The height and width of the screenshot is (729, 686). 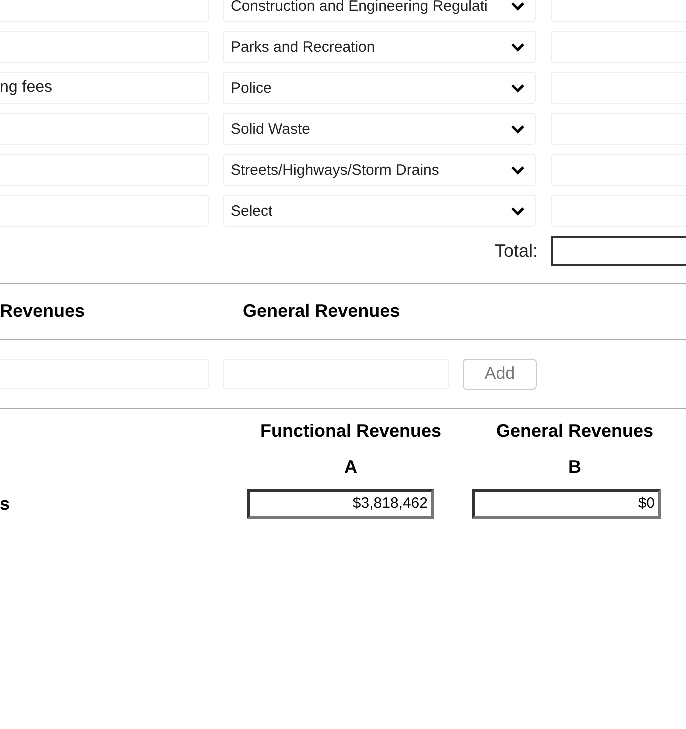 I want to click on row-label: s, so click(x=6, y=504).